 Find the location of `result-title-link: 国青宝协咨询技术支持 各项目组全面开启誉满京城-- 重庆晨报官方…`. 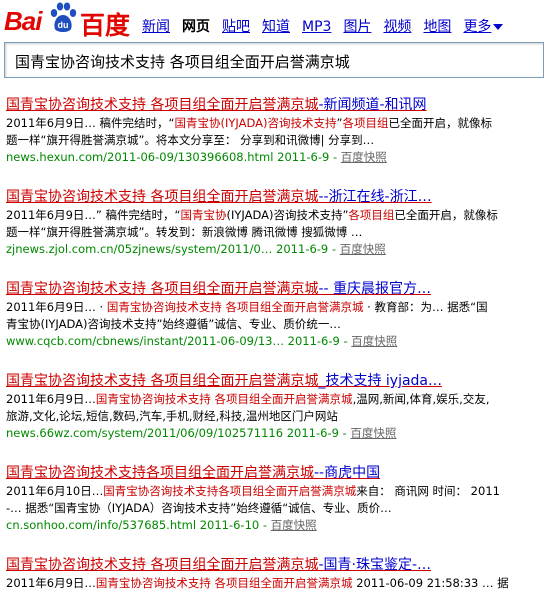

result-title-link: 国青宝协咨询技术支持 各项目组全面开启誉满京城-- 重庆晨报官方… is located at coordinates (276, 289).